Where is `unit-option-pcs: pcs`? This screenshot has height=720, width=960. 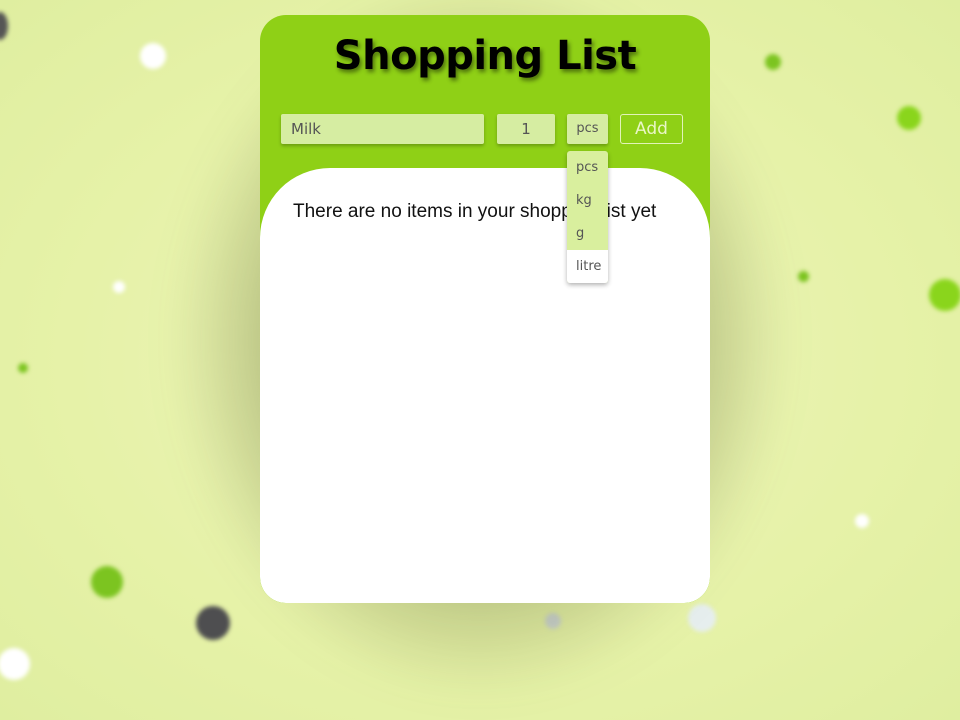 unit-option-pcs: pcs is located at coordinates (587, 167).